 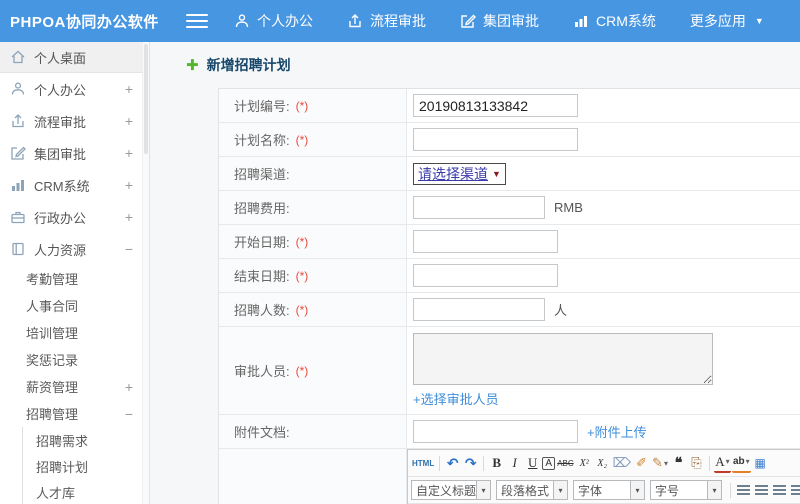 I want to click on field-label: 结束日期:, so click(x=262, y=276).